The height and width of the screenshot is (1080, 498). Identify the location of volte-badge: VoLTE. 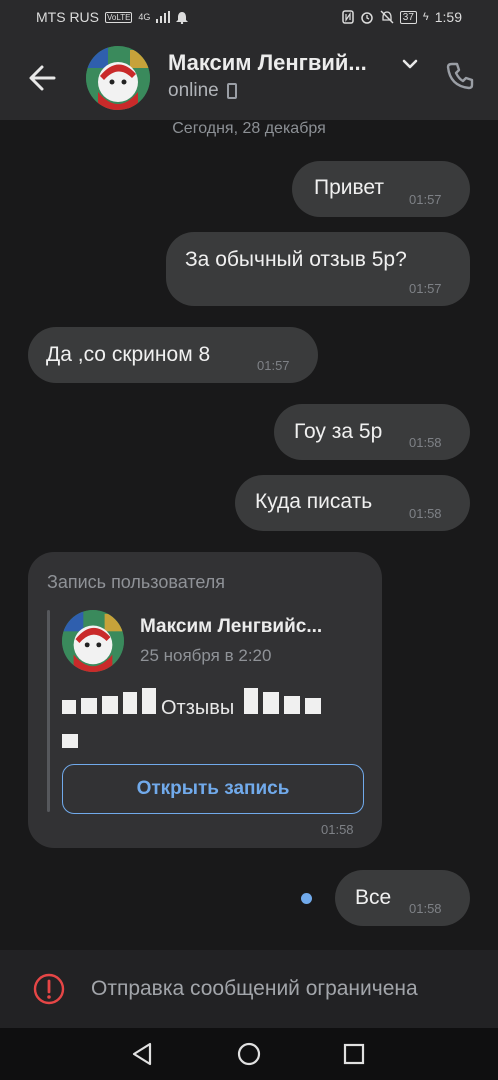
(119, 17).